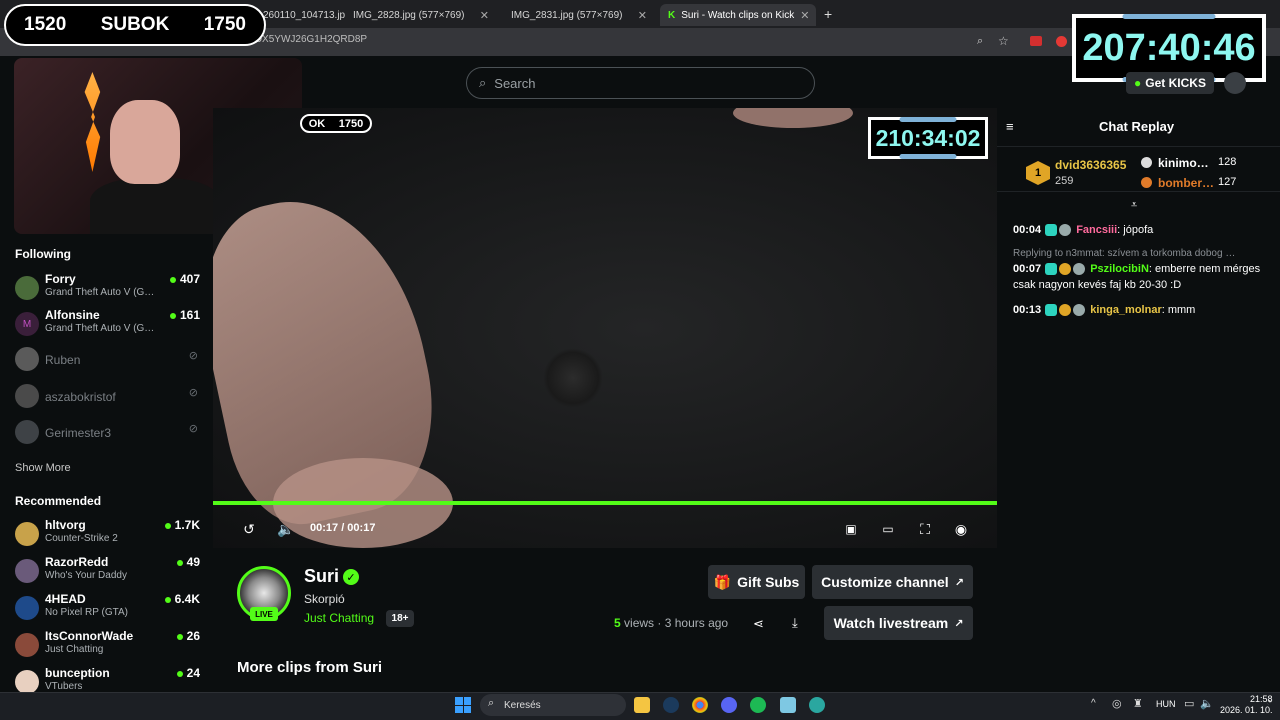  I want to click on live-badge: LIVE, so click(264, 614).